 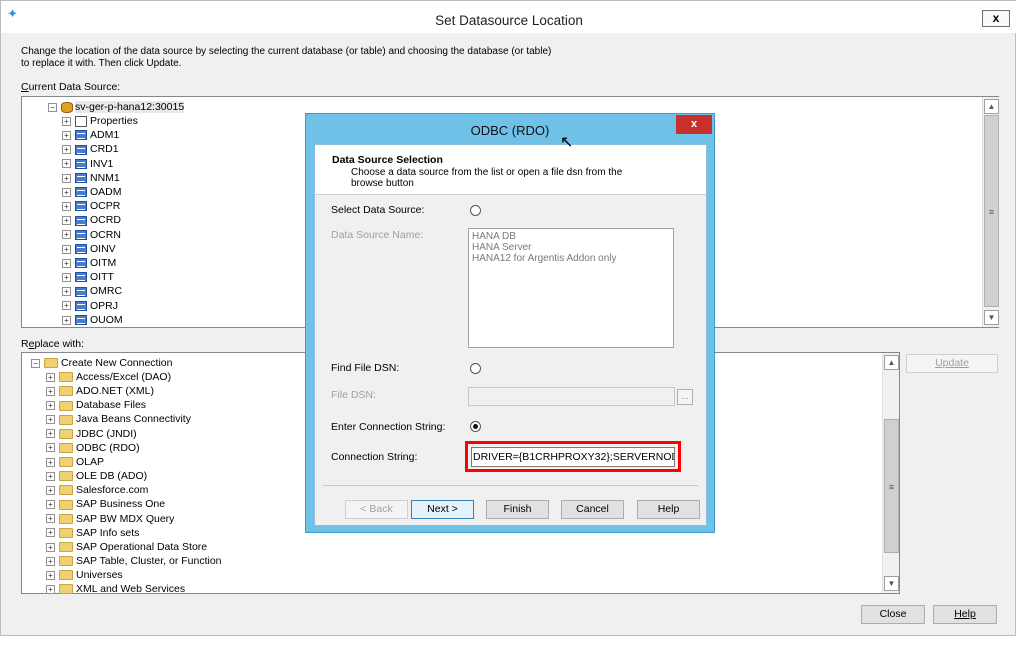 What do you see at coordinates (91, 220) in the screenshot?
I see `tree-item: + OCRD` at bounding box center [91, 220].